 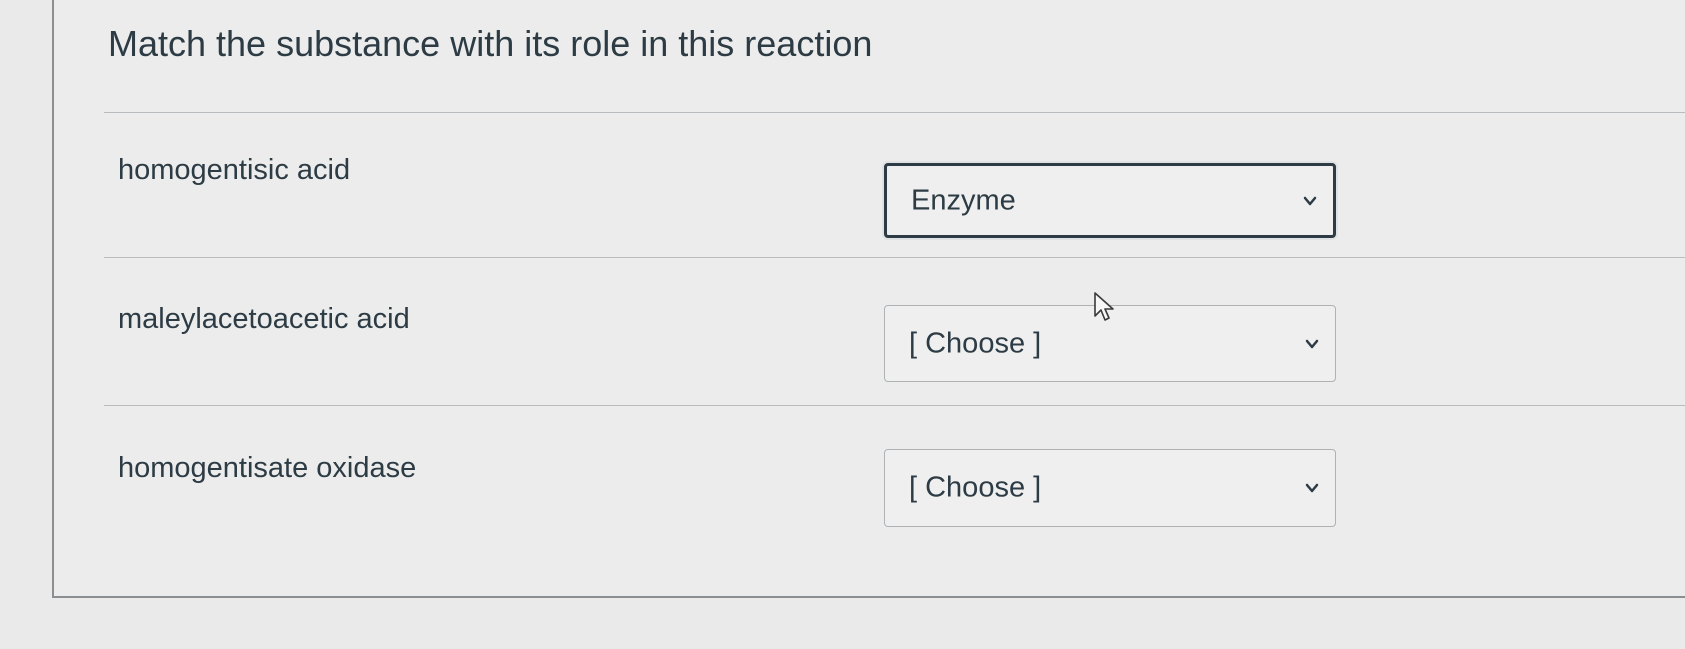 I want to click on role-select-homogentisic-acid: Enzyme, so click(x=1110, y=200).